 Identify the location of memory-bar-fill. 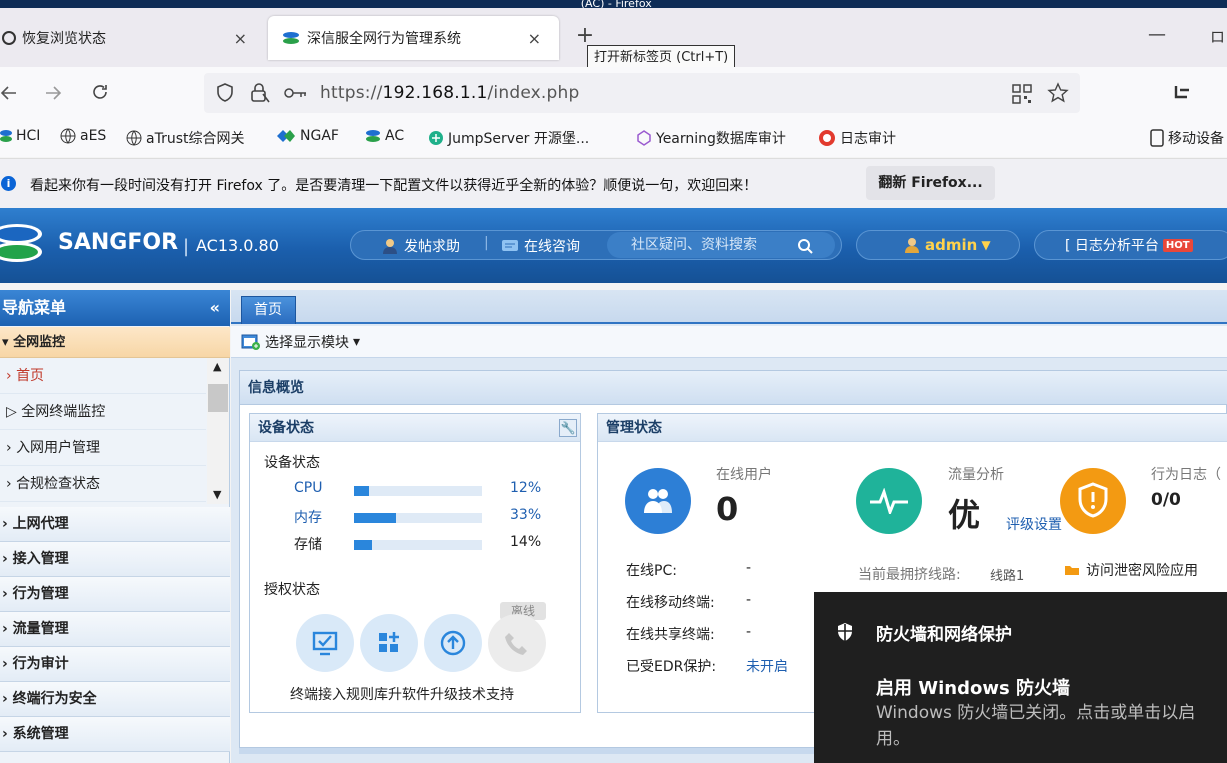
(375, 518).